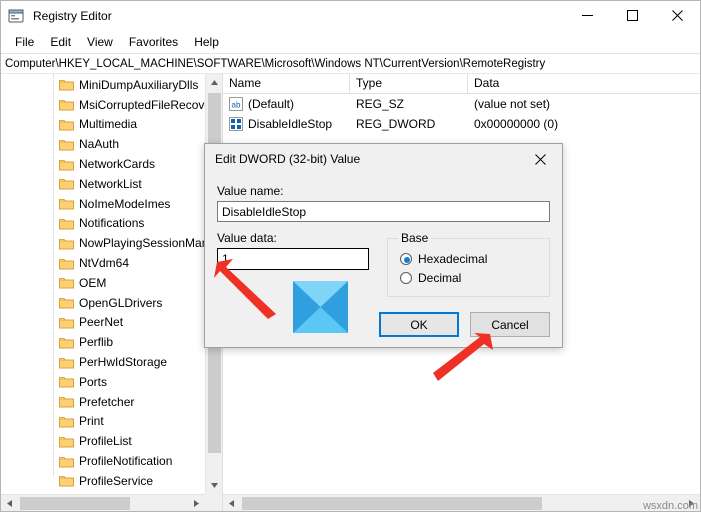 The image size is (701, 512). I want to click on tree-item-label: NoImeModeImes, so click(125, 203).